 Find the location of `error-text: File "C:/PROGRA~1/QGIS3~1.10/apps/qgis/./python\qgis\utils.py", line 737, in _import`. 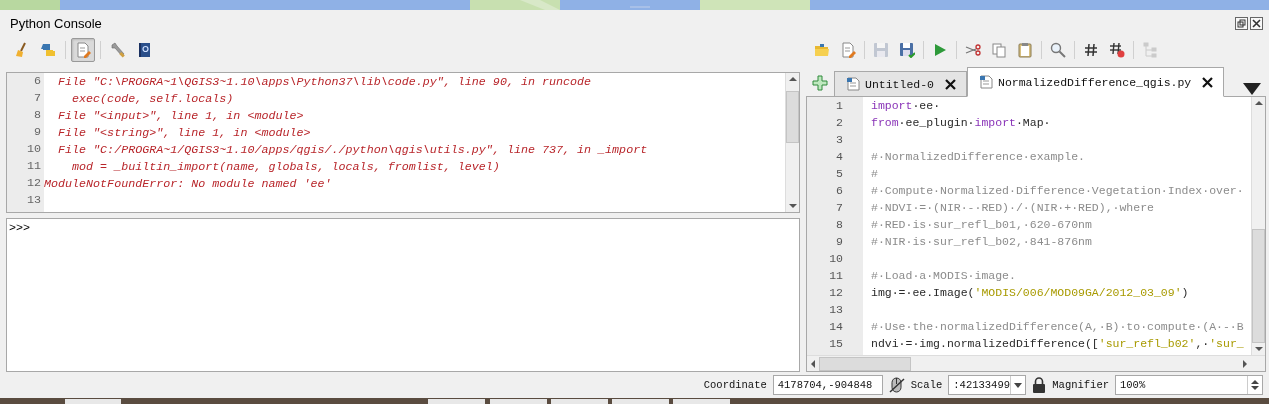

error-text: File "C:/PROGRA~1/QGIS3~1.10/apps/qgis/./python\qgis\utils.py", line 737, in _import is located at coordinates (352, 149).